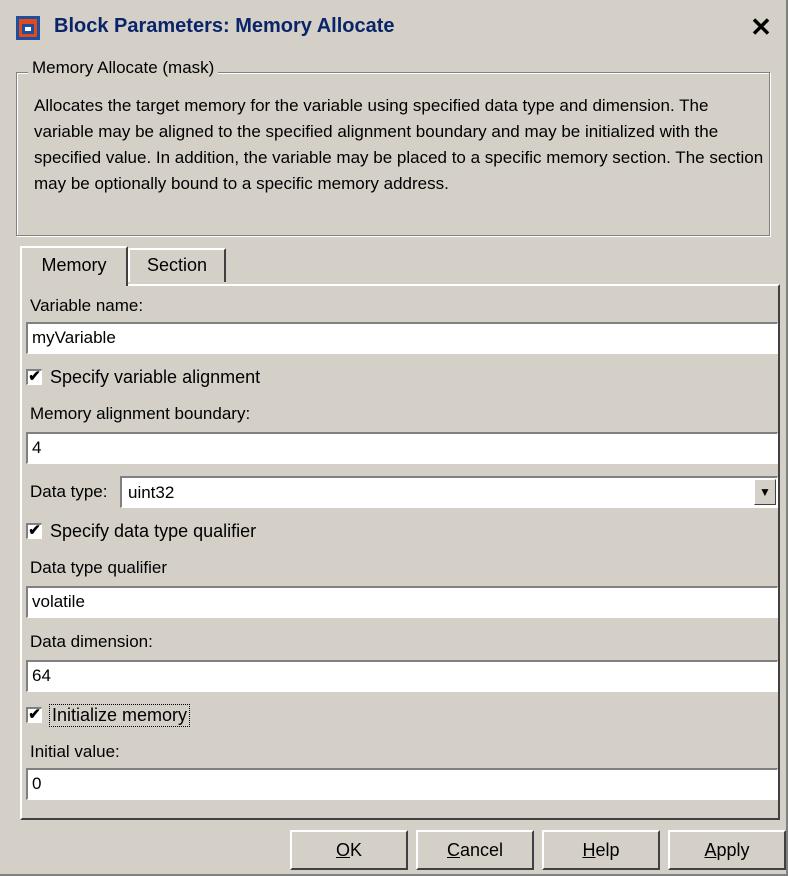 Image resolution: width=788 pixels, height=876 pixels. I want to click on tab-memory: Memory, so click(74, 266).